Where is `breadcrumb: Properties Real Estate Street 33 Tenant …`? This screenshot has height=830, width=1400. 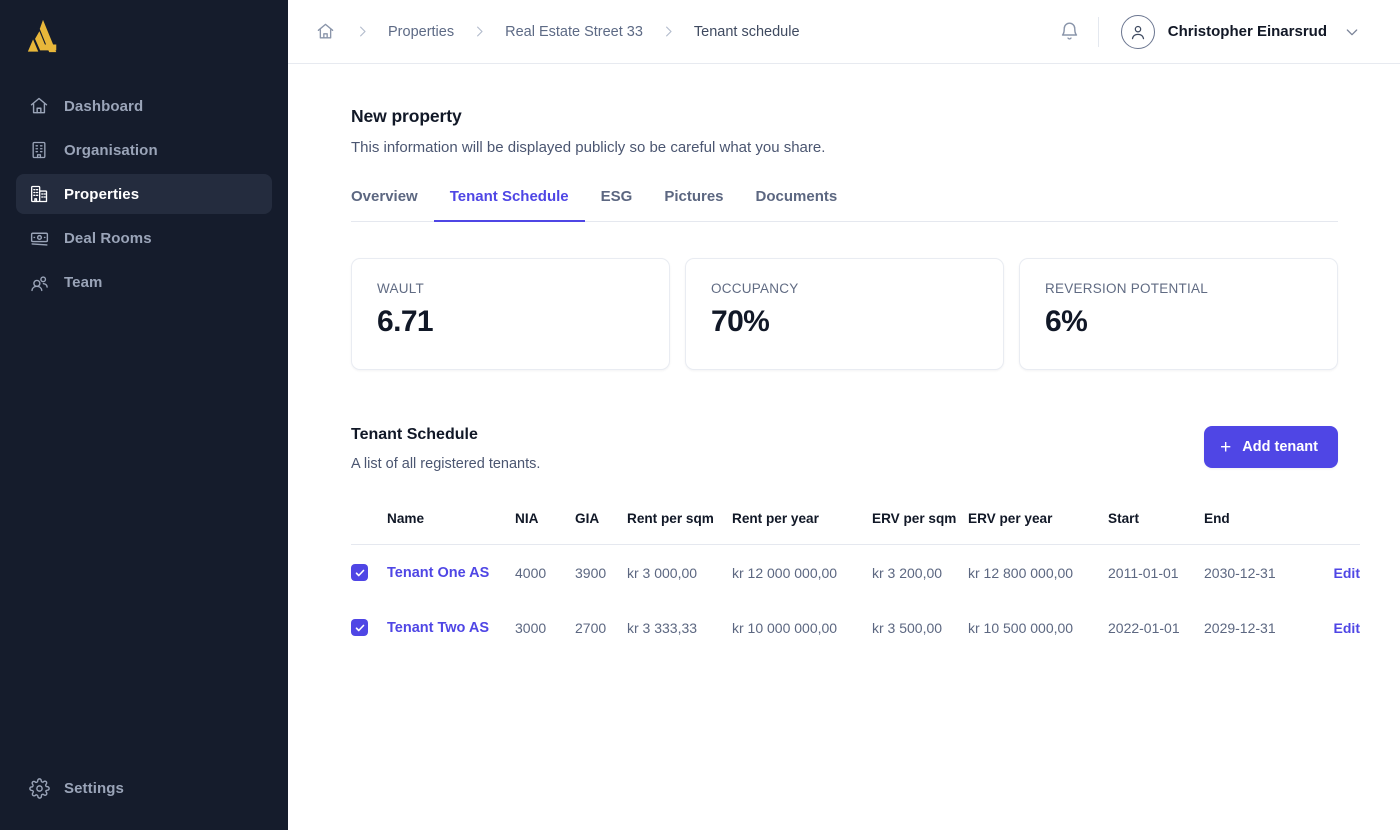 breadcrumb: Properties Real Estate Street 33 Tenant … is located at coordinates (557, 31).